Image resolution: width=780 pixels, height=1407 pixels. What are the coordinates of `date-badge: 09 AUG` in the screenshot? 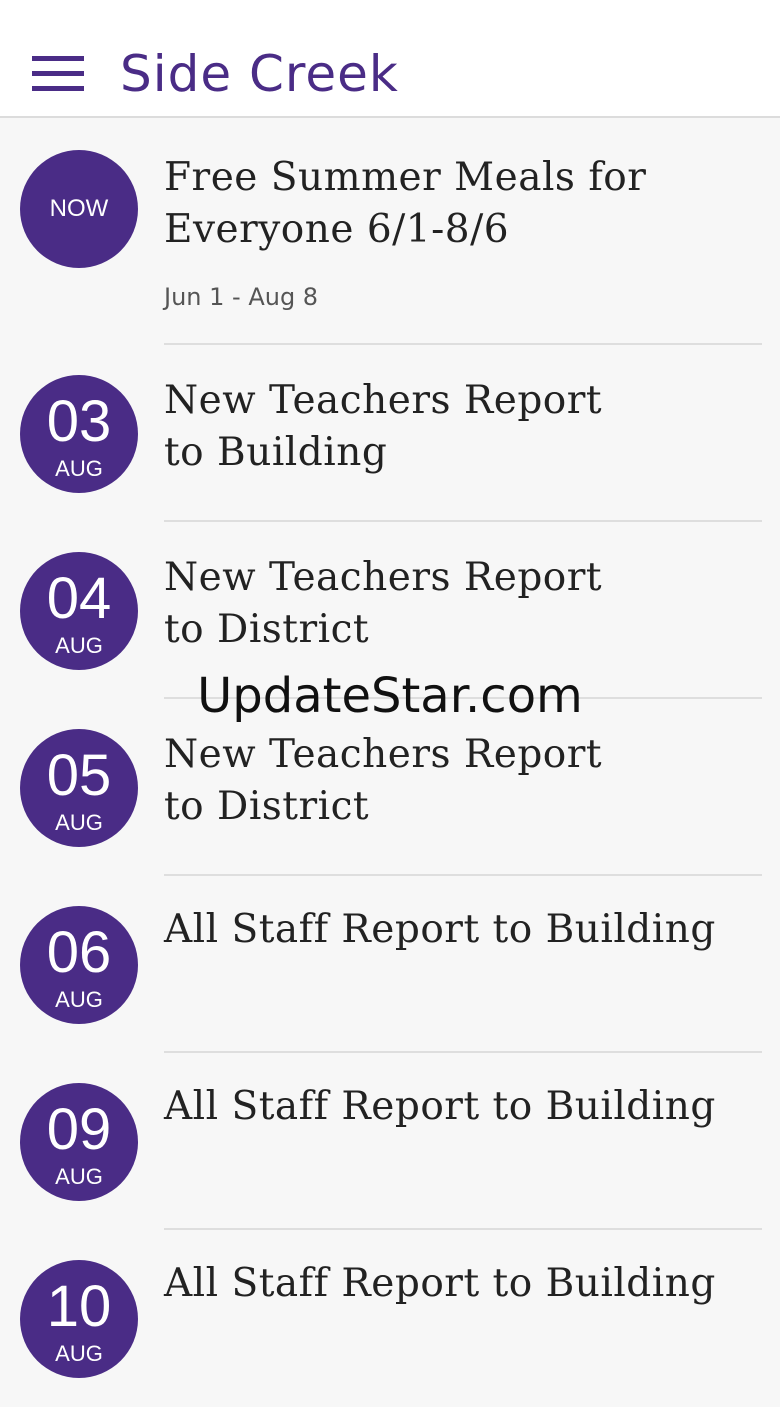 It's located at (79, 1142).